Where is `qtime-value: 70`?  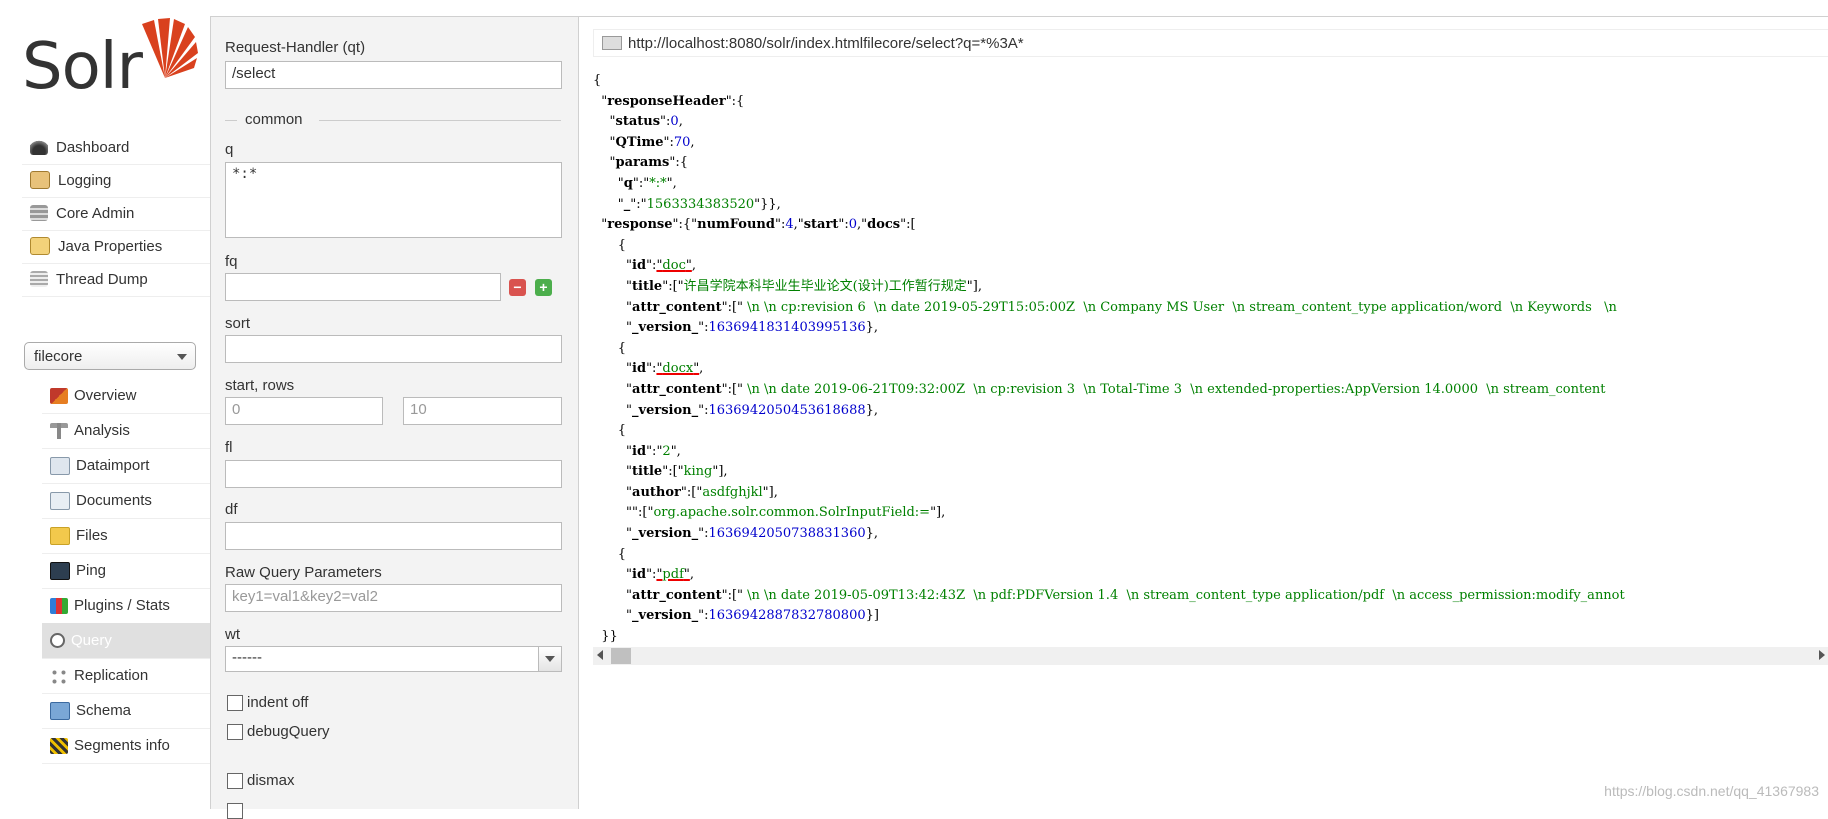 qtime-value: 70 is located at coordinates (682, 142).